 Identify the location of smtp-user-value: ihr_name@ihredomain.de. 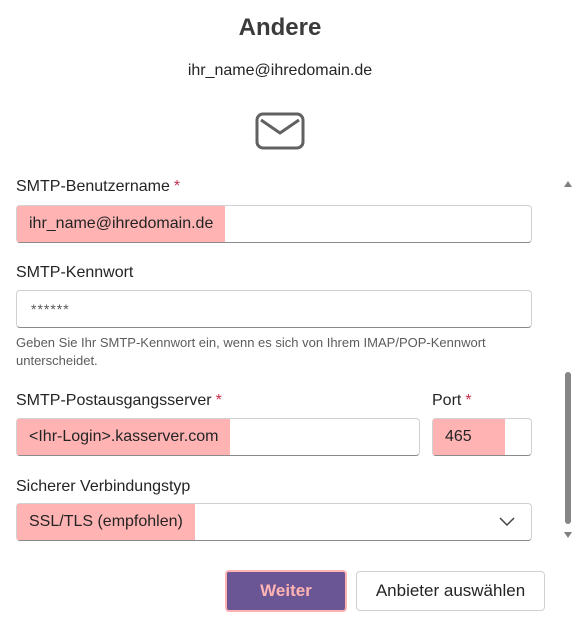
(121, 224).